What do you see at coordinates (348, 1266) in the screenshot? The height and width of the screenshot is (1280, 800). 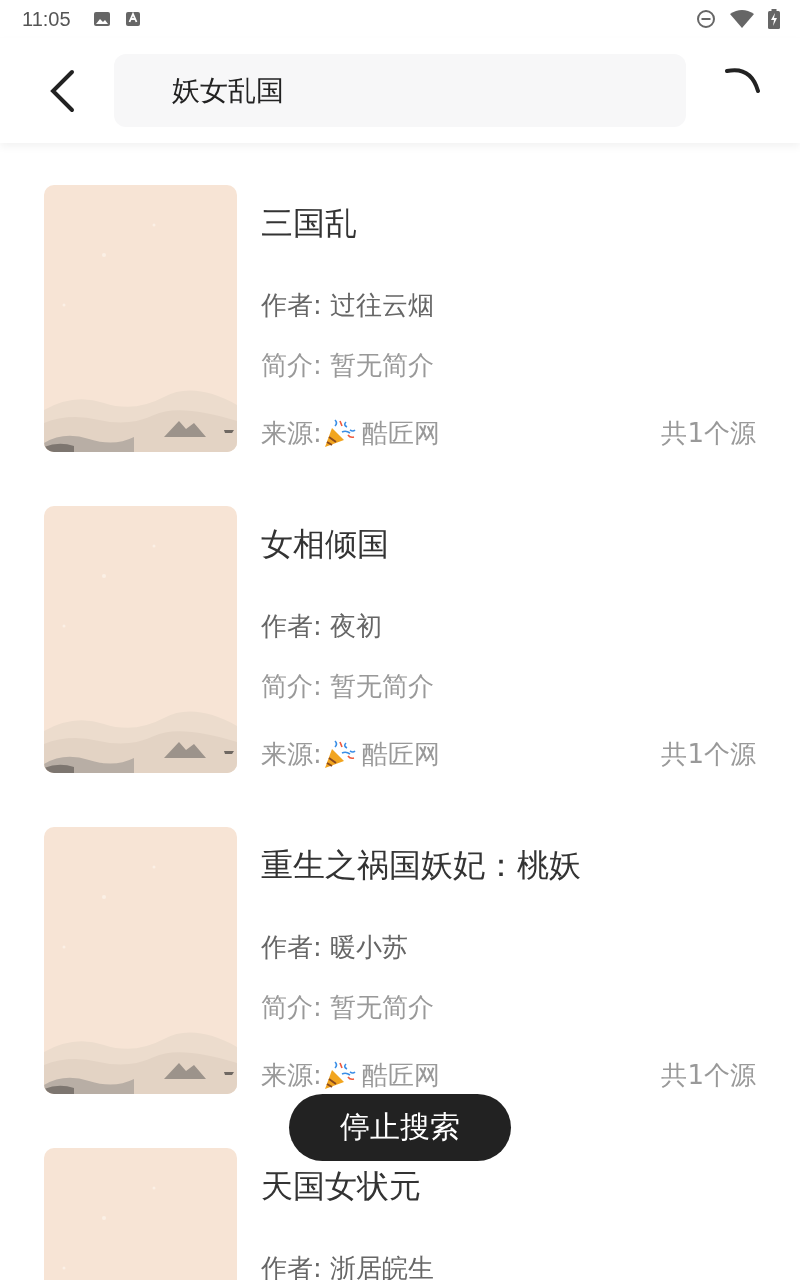 I see `book-author: 作者: 浙居皖生` at bounding box center [348, 1266].